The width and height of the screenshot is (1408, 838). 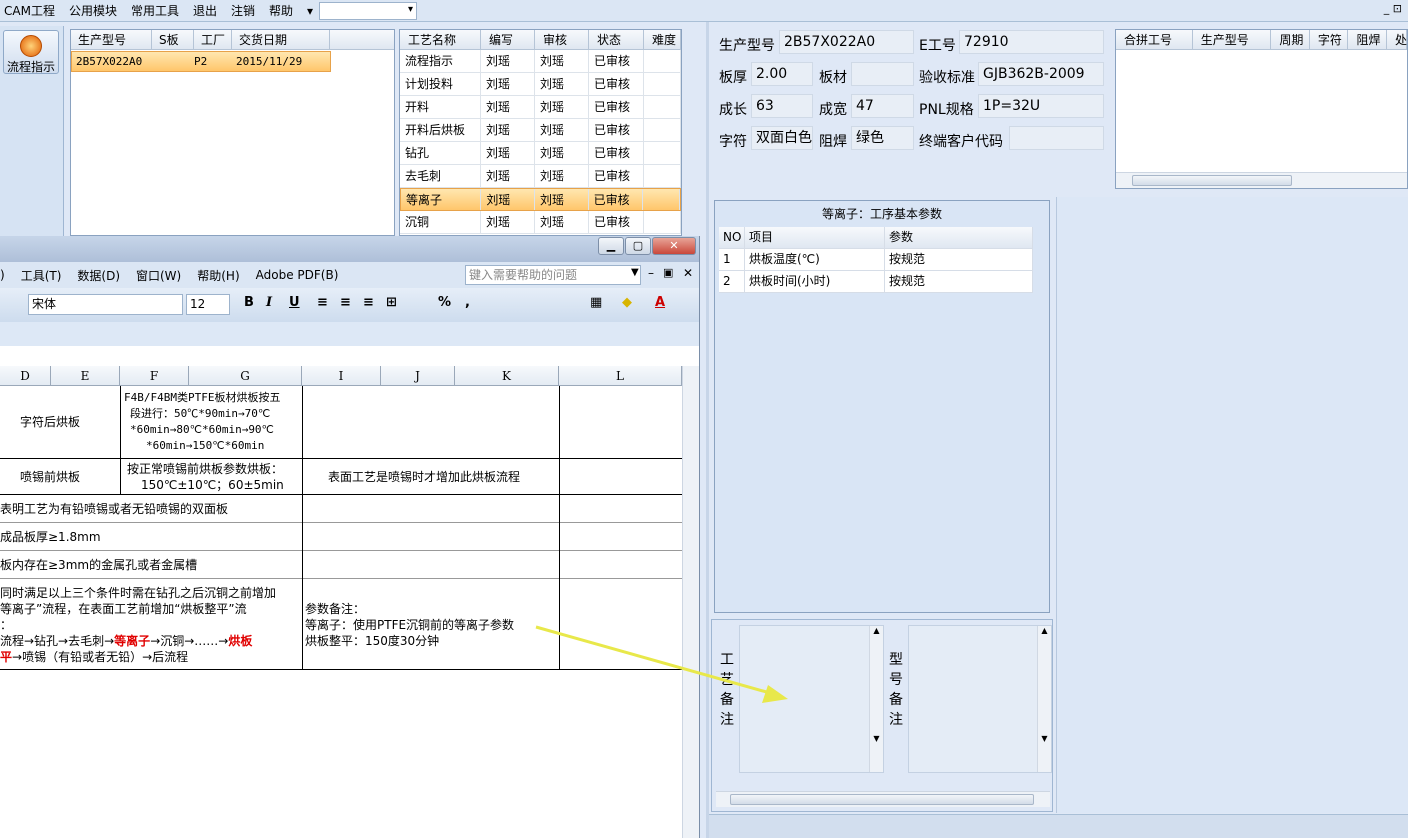 What do you see at coordinates (662, 39) in the screenshot?
I see `col-difficulty: 难度` at bounding box center [662, 39].